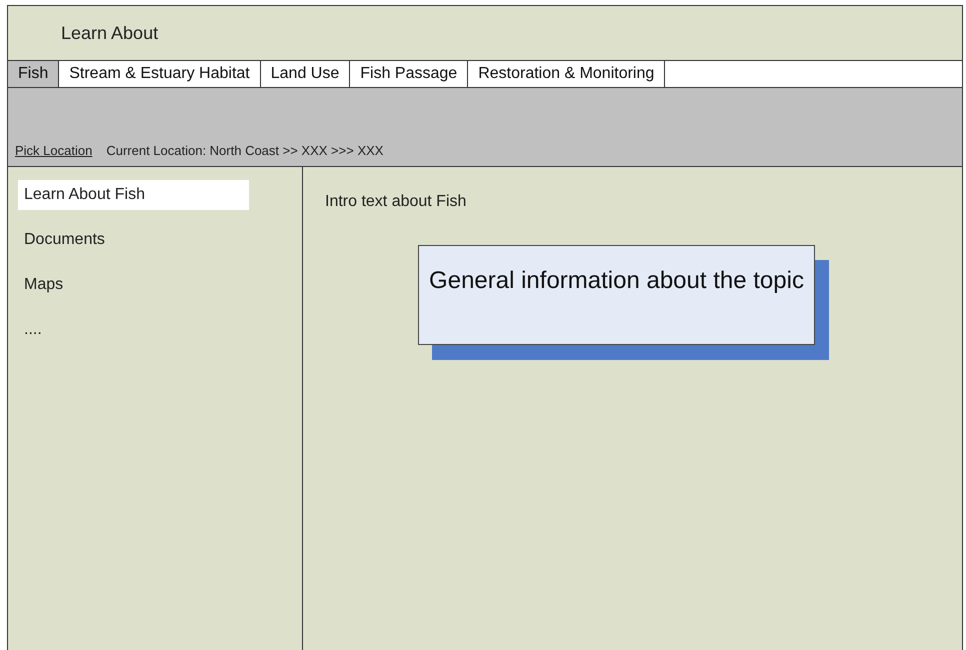 Image resolution: width=966 pixels, height=650 pixels. I want to click on tab: Fish, so click(34, 74).